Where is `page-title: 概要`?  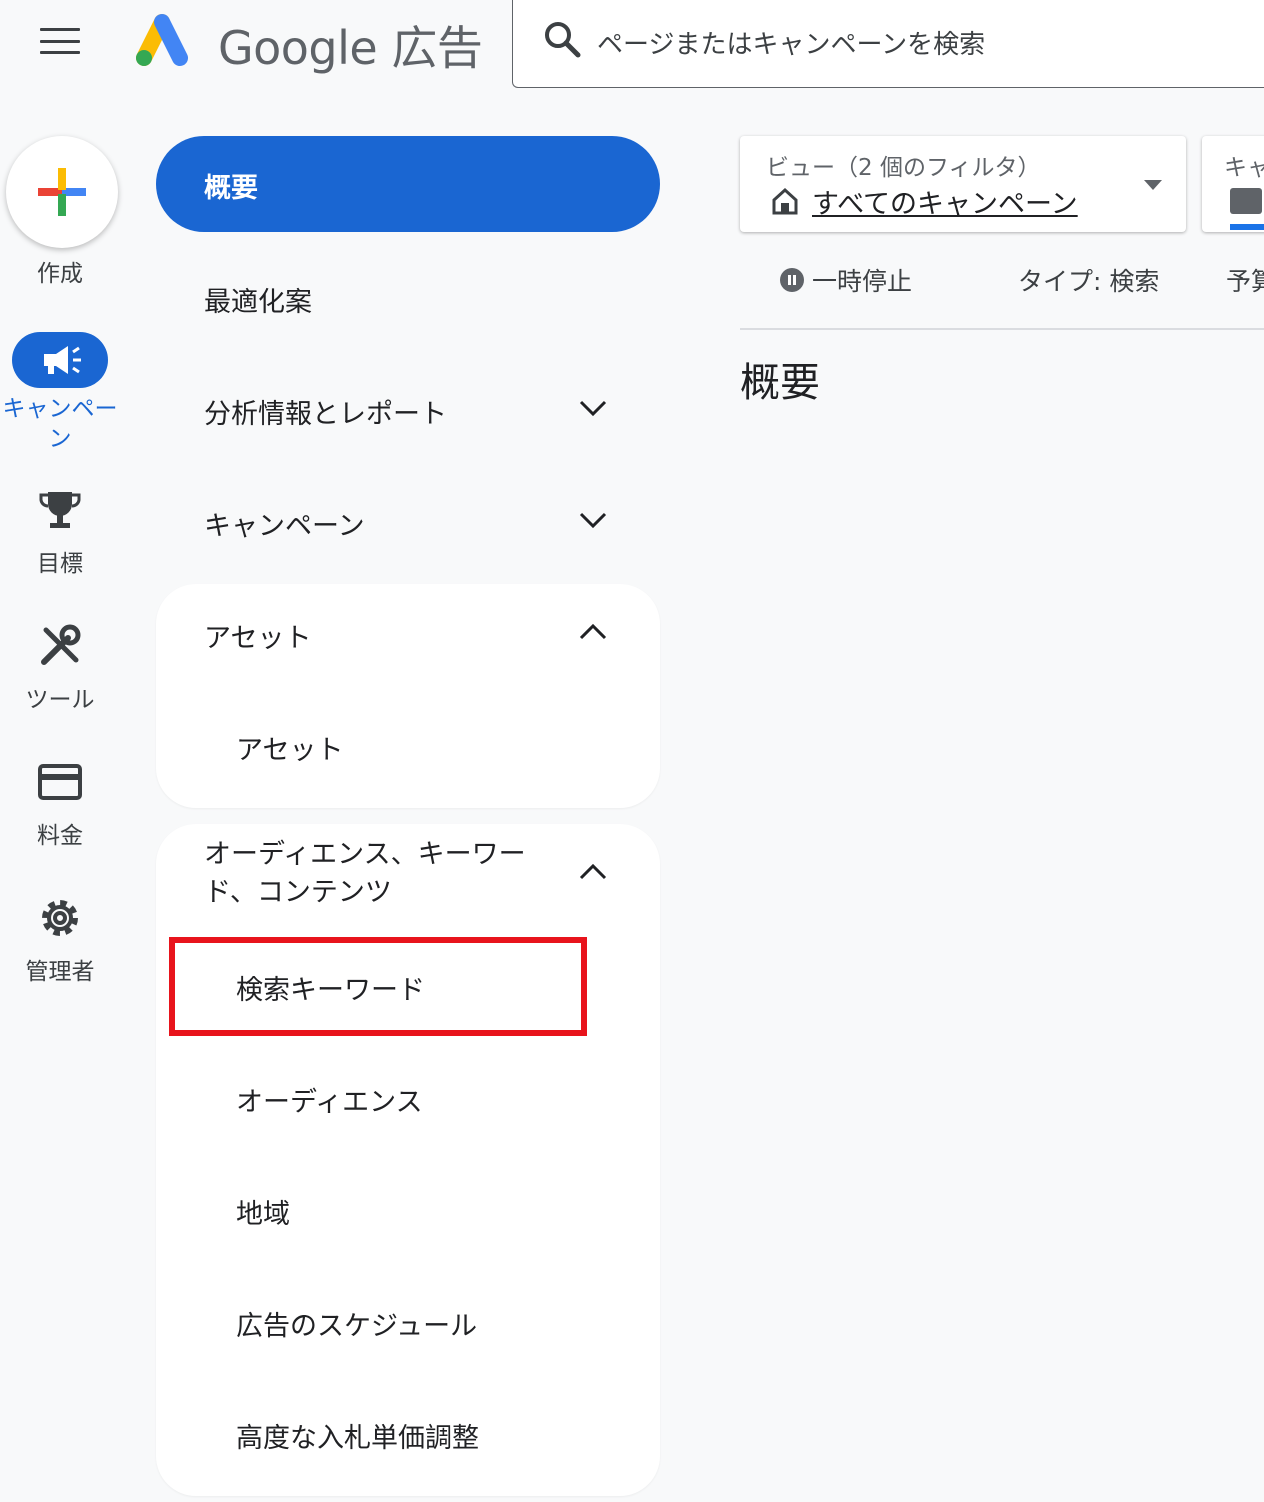 page-title: 概要 is located at coordinates (780, 383).